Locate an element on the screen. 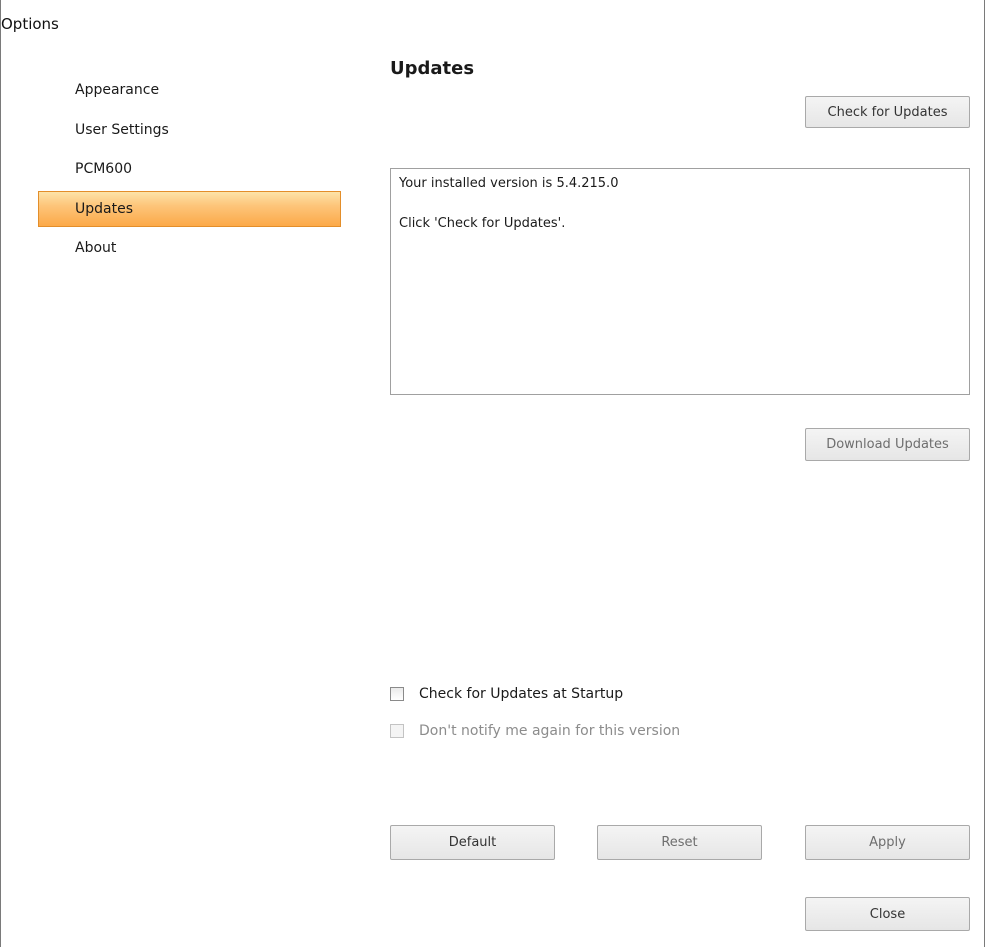  default-button: Default is located at coordinates (472, 842).